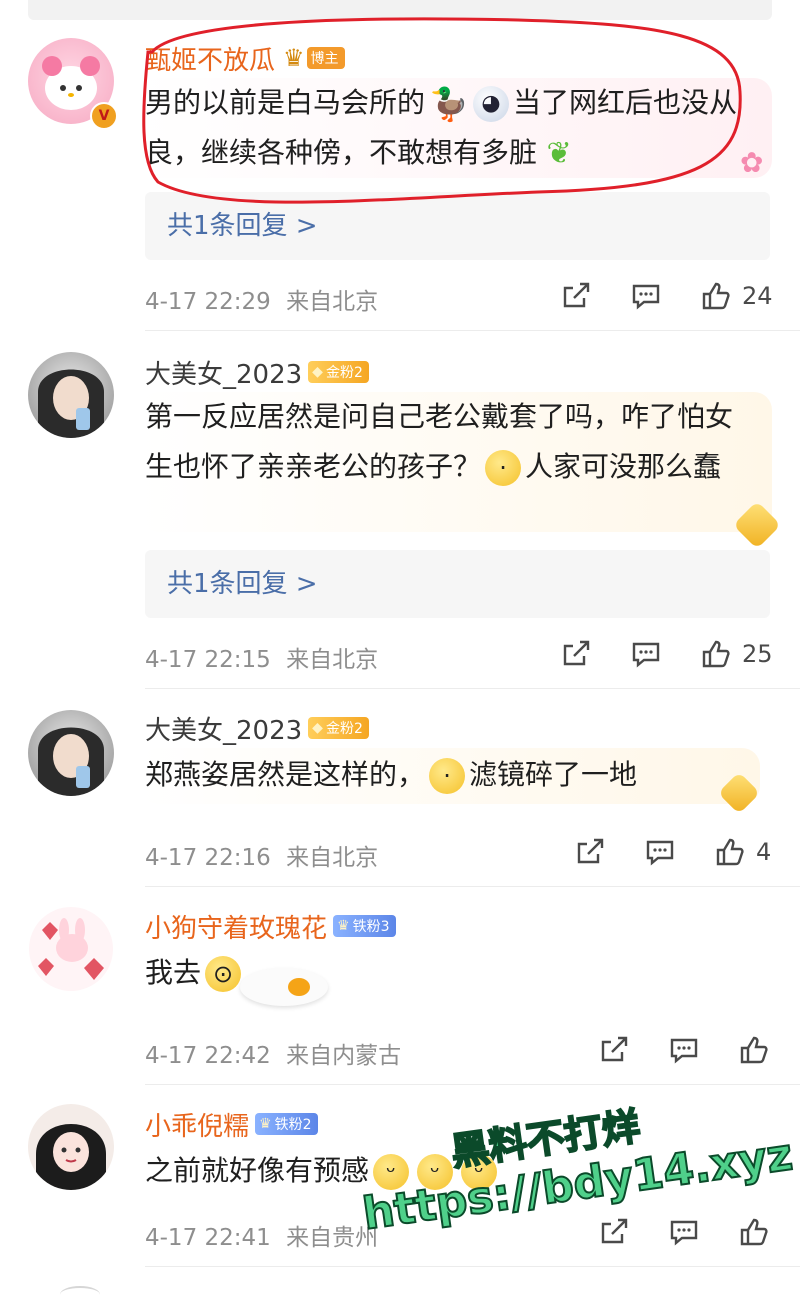 The height and width of the screenshot is (1303, 800). I want to click on previous-item-bottom, so click(400, 10).